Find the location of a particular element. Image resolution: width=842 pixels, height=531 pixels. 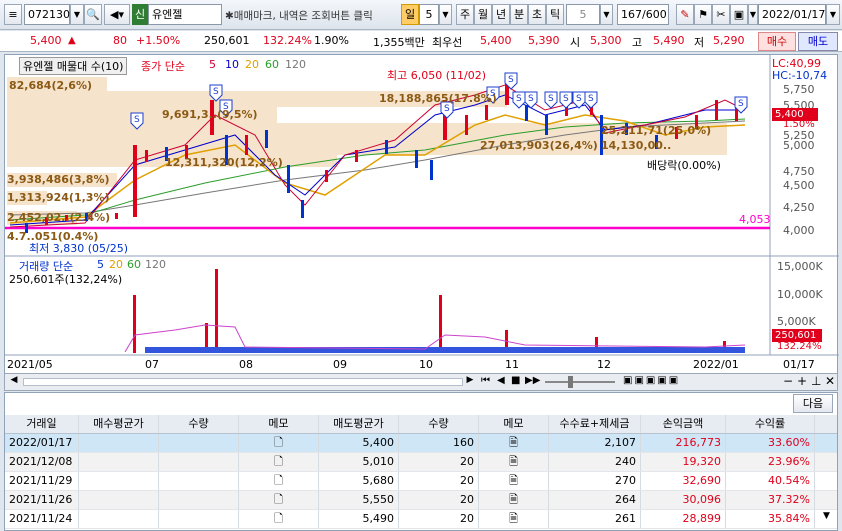

cell-pnl: 216,773 is located at coordinates (683, 443).